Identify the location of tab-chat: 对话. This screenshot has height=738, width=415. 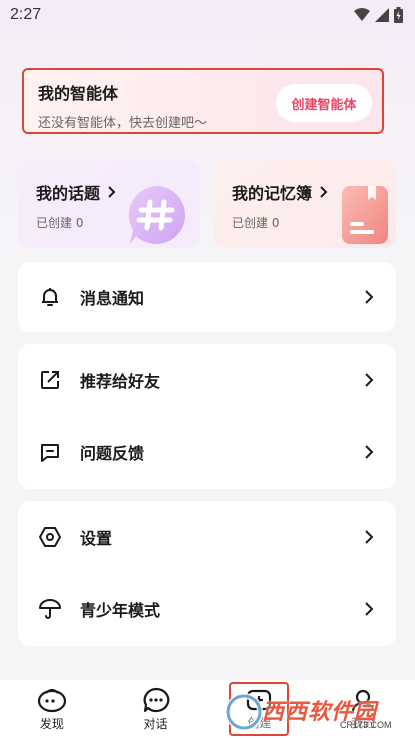
(156, 709).